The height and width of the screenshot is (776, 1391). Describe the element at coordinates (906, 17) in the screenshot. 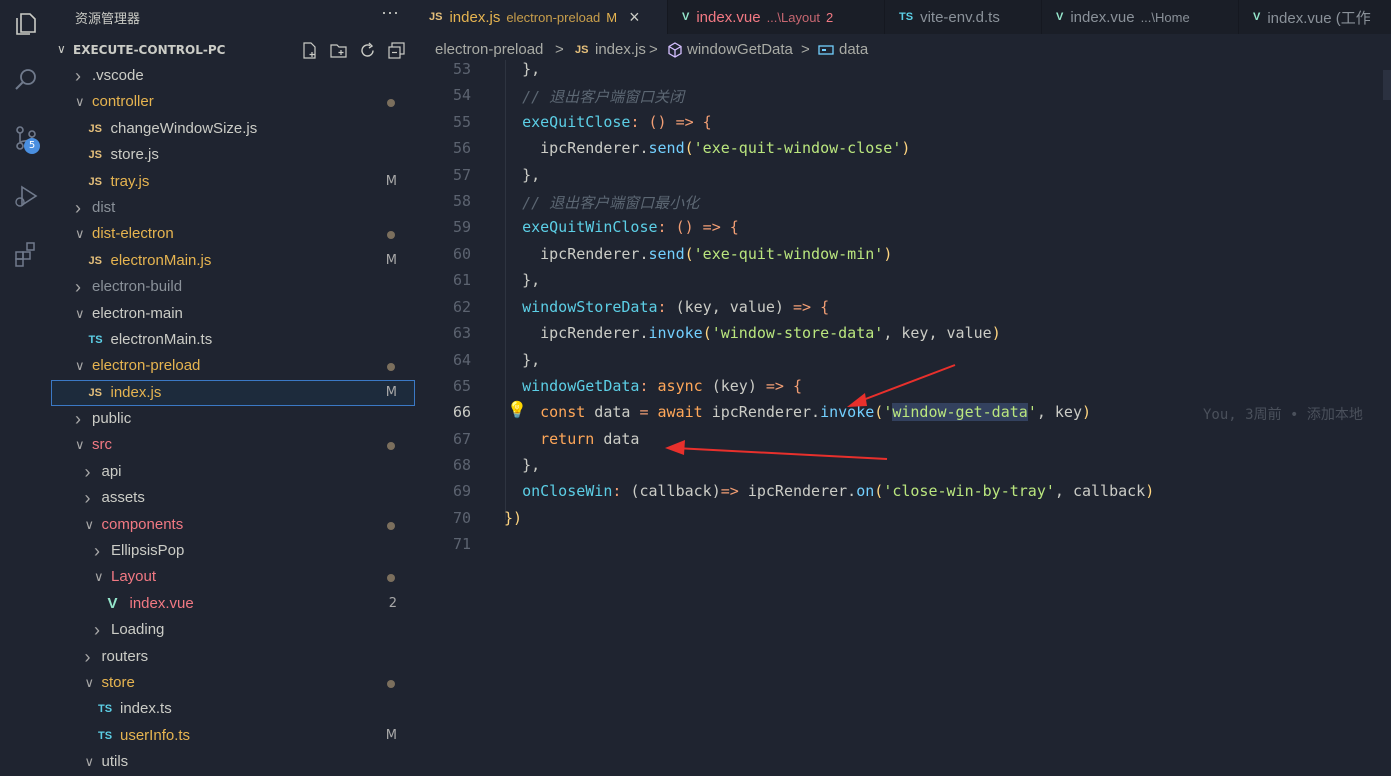

I see `ts-file-icon: TS` at that location.